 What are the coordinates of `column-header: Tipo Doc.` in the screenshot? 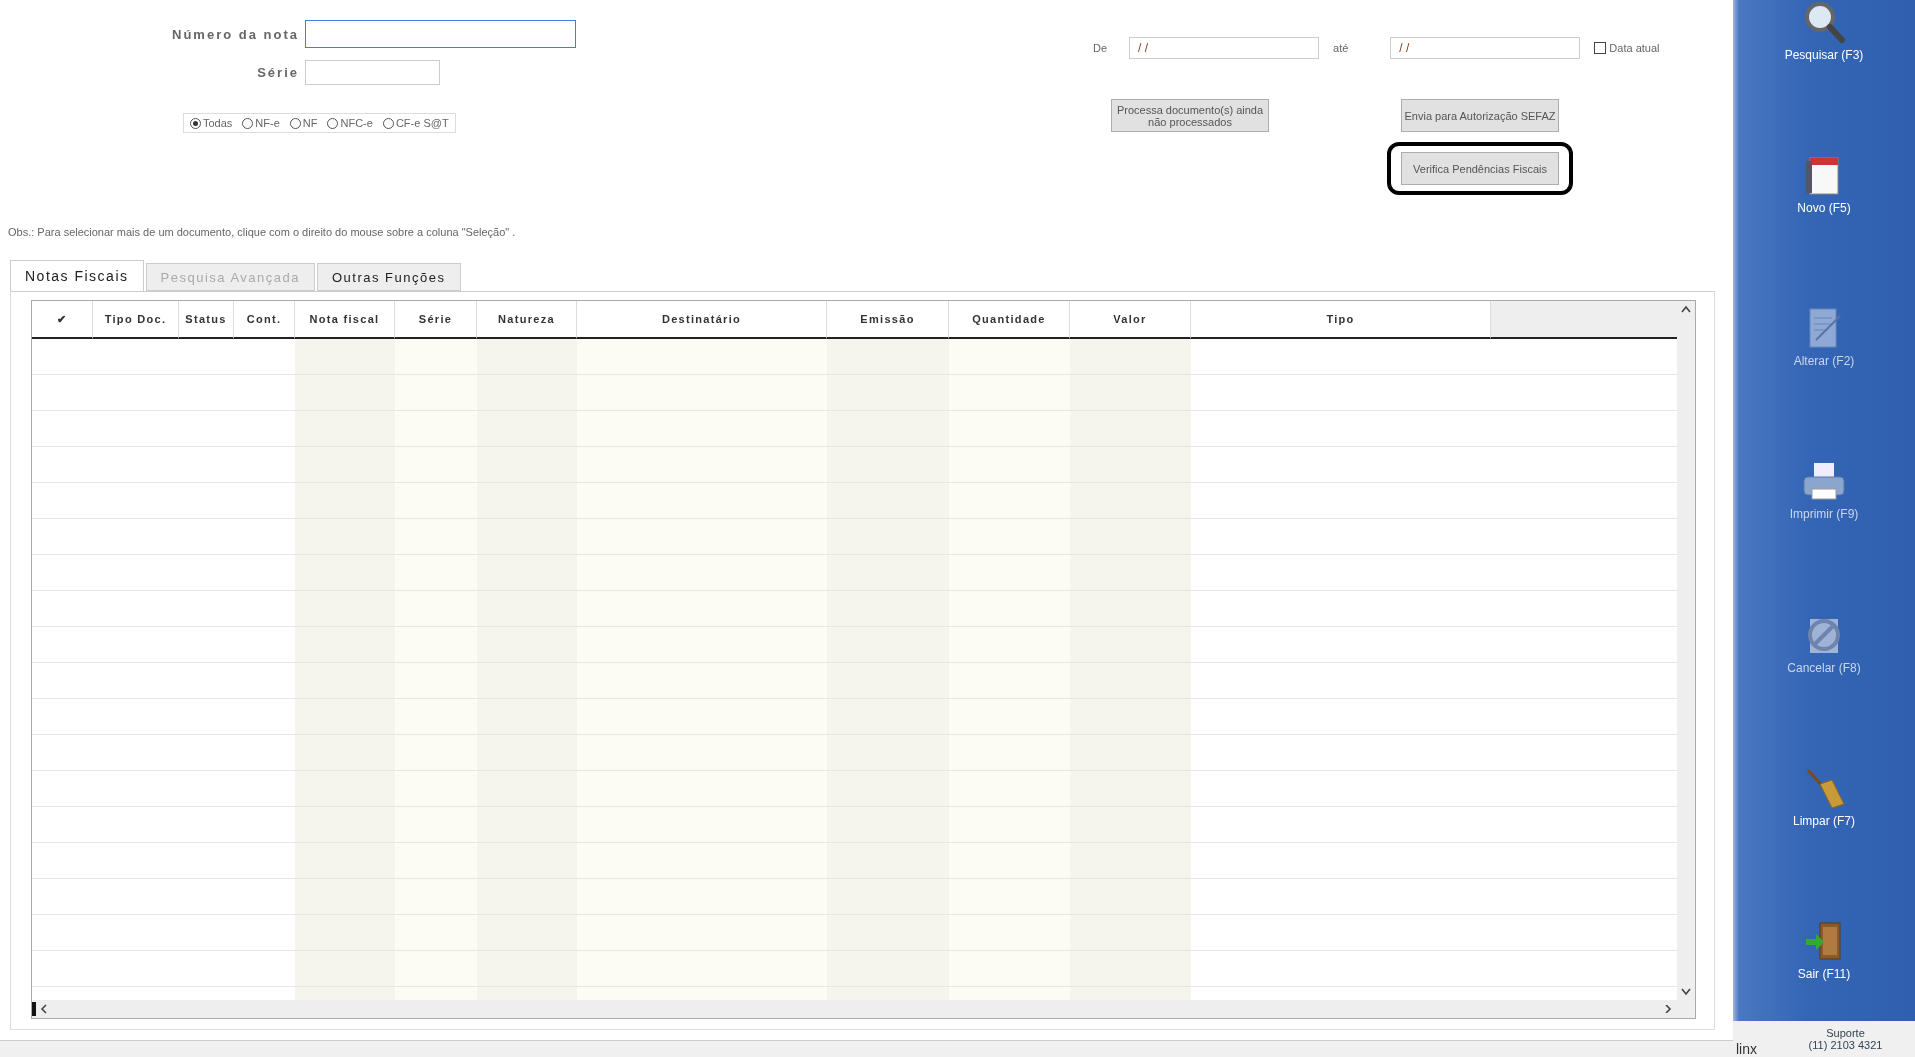 It's located at (136, 320).